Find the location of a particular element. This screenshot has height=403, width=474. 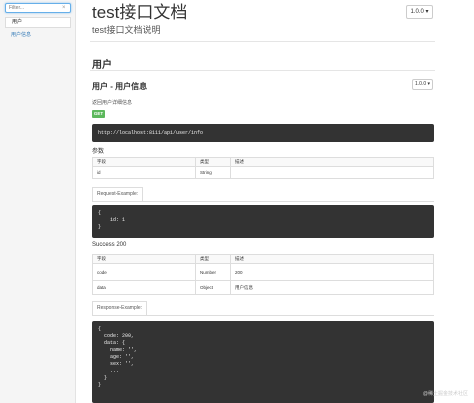

table-cell: data is located at coordinates (144, 287).